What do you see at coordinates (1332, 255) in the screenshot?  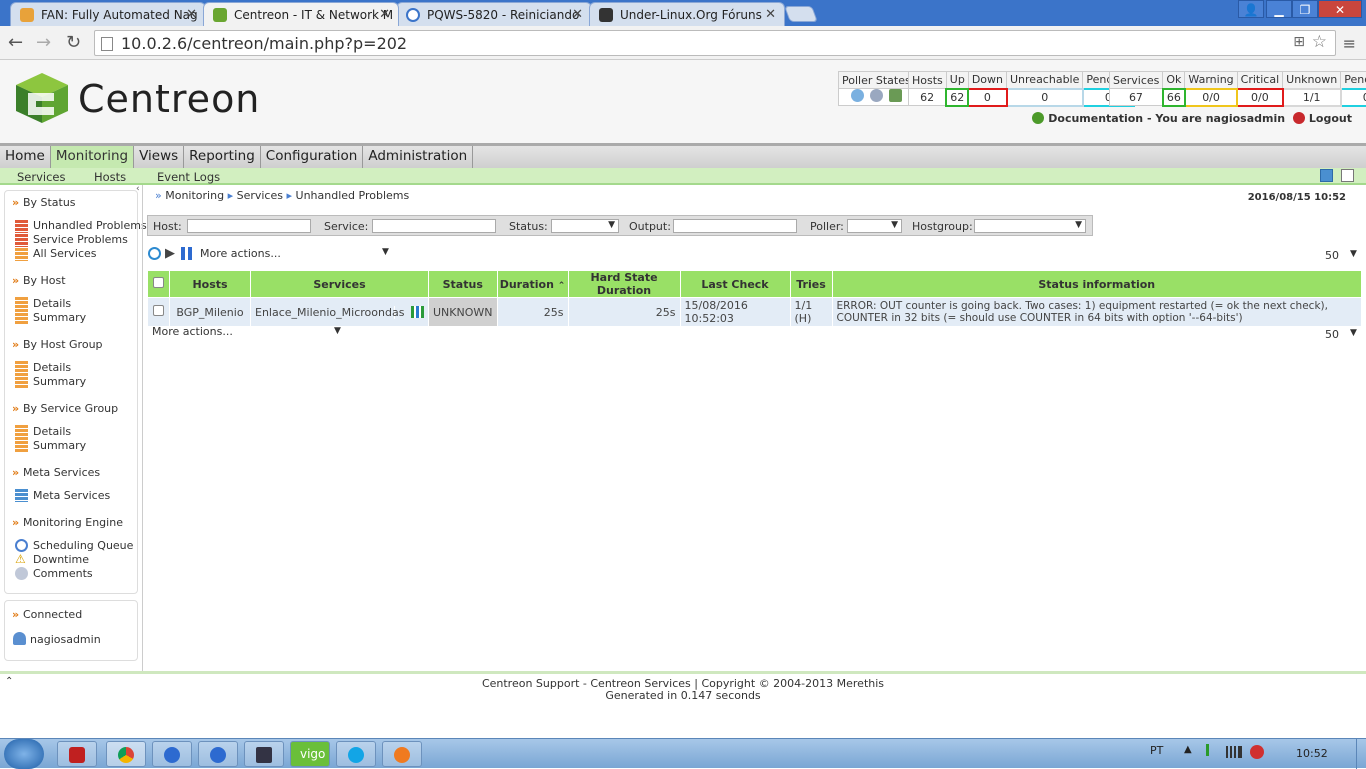 I see `page-size-select-top: 50` at bounding box center [1332, 255].